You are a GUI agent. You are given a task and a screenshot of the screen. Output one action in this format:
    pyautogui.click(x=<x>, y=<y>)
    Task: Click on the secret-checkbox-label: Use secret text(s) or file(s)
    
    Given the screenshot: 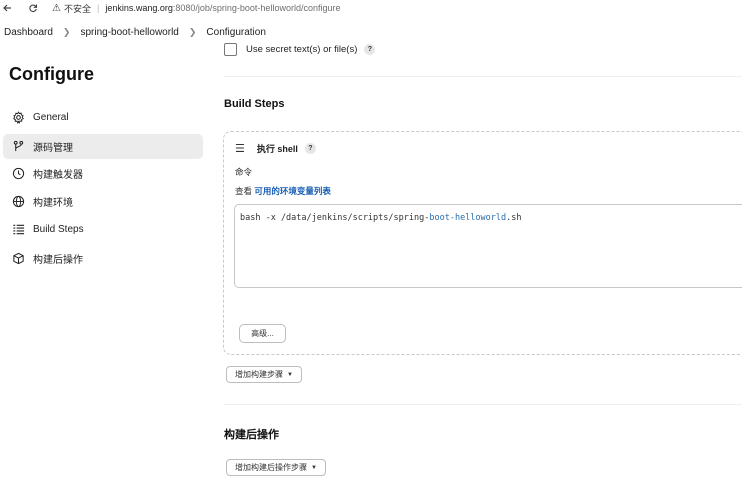 What is the action you would take?
    pyautogui.click(x=302, y=49)
    